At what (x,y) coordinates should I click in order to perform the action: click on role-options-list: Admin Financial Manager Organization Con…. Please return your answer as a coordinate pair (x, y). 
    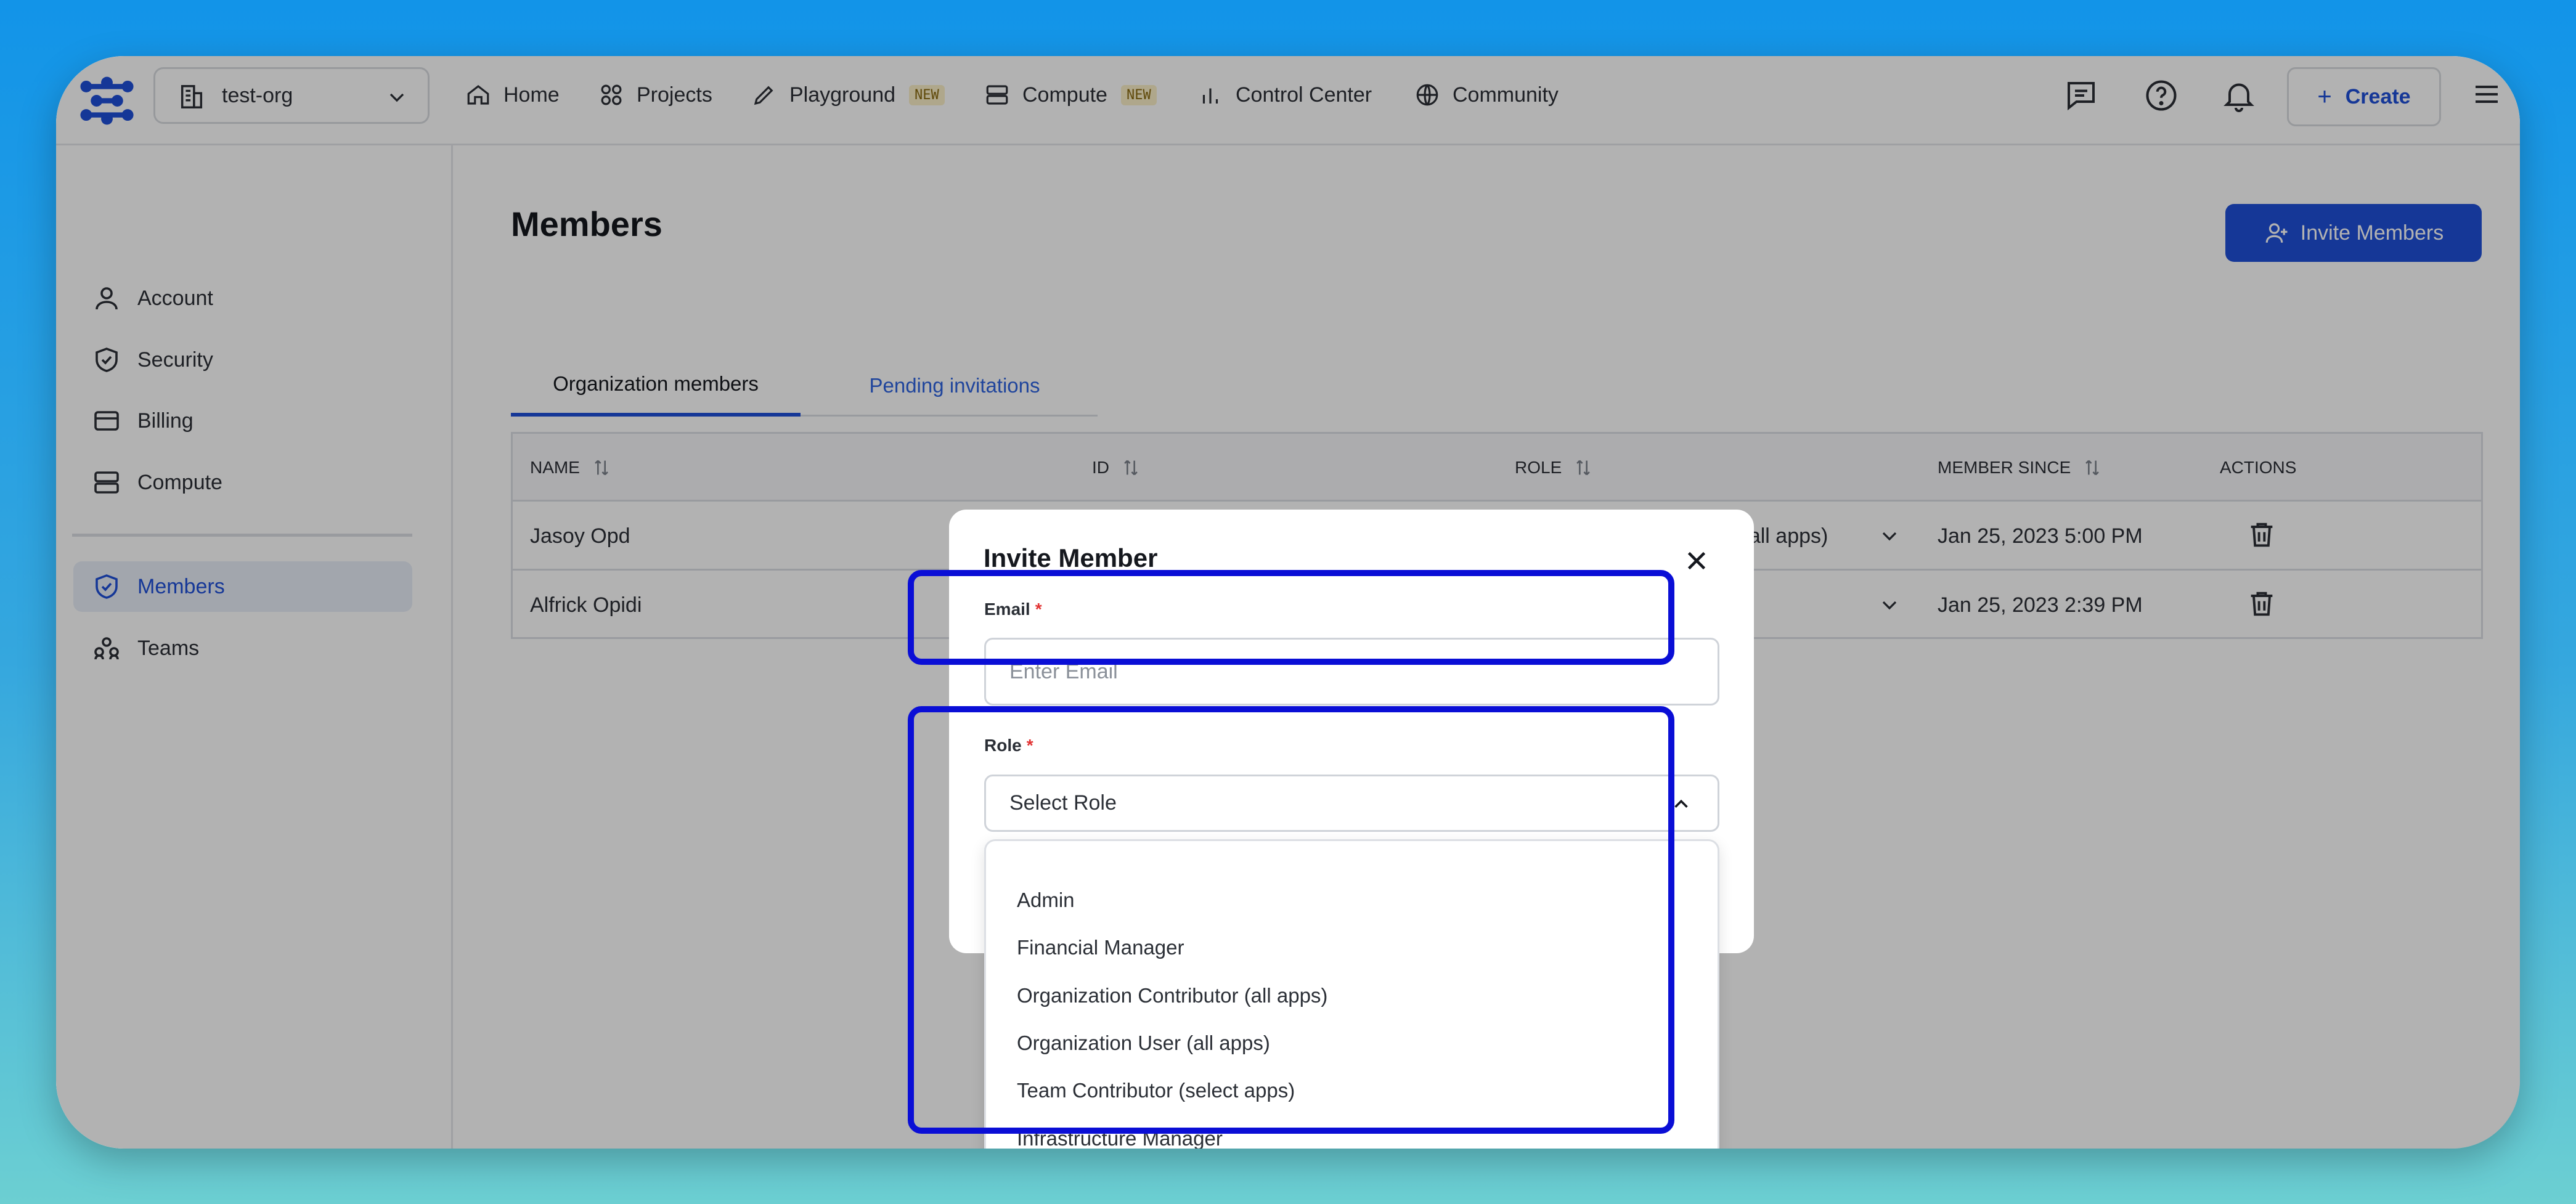
    Looking at the image, I should click on (1351, 994).